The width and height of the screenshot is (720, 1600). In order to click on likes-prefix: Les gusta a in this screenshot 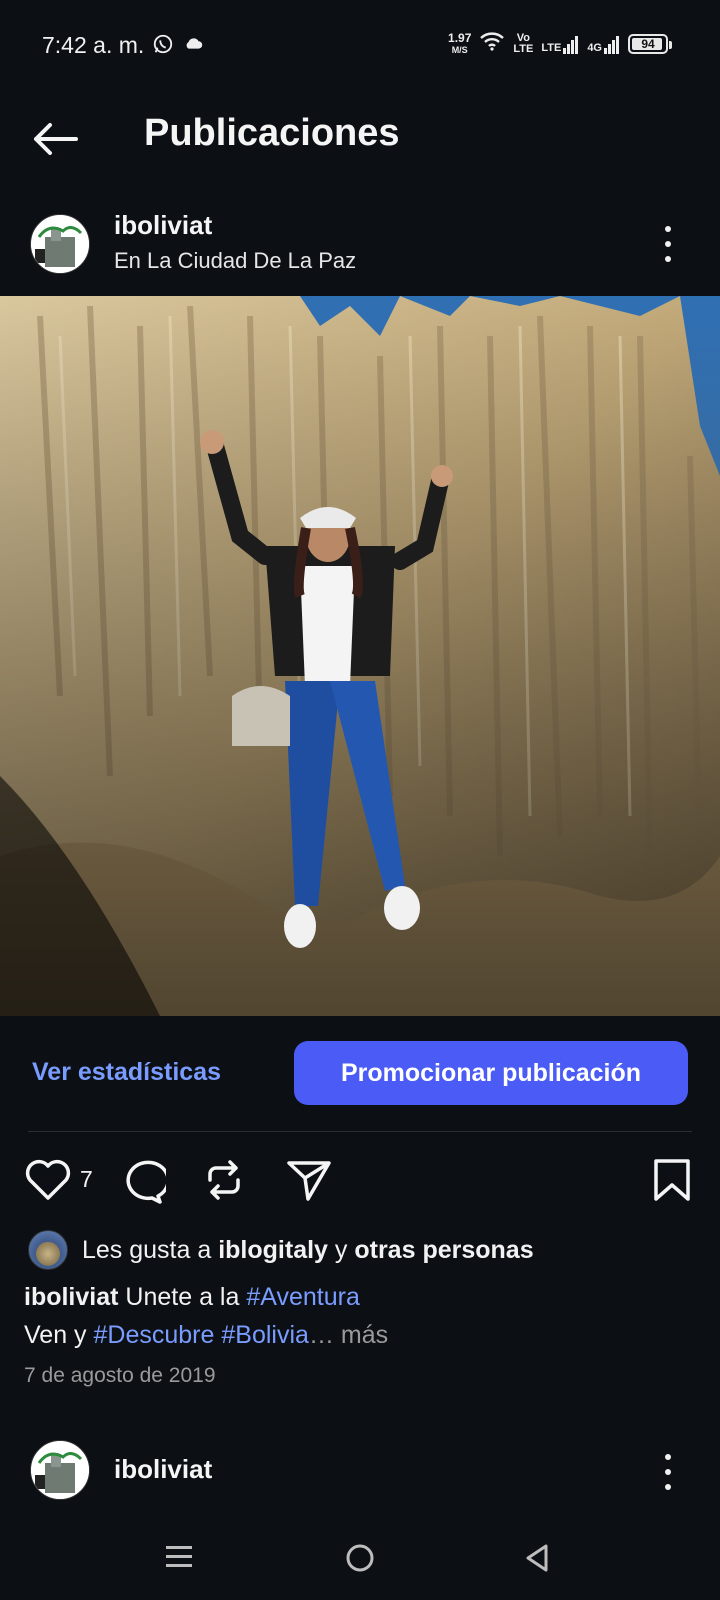, I will do `click(147, 1249)`.